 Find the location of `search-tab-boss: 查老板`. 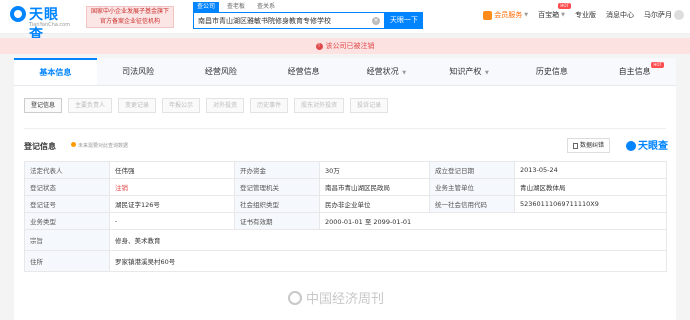

search-tab-boss: 查老板 is located at coordinates (236, 7).